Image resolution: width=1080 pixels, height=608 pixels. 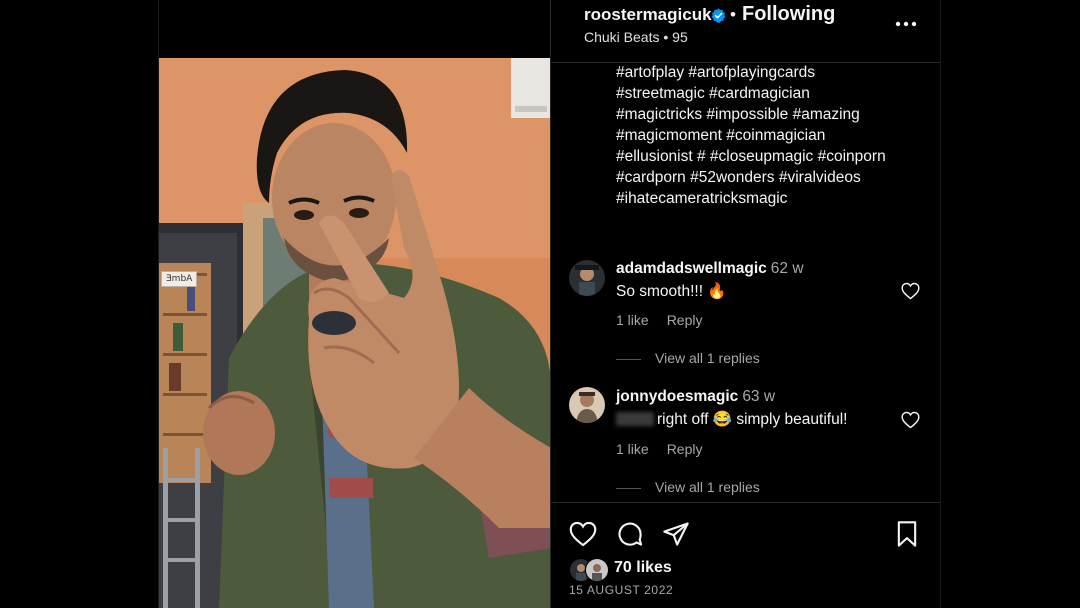 I want to click on heart-icon, so click(x=583, y=534).